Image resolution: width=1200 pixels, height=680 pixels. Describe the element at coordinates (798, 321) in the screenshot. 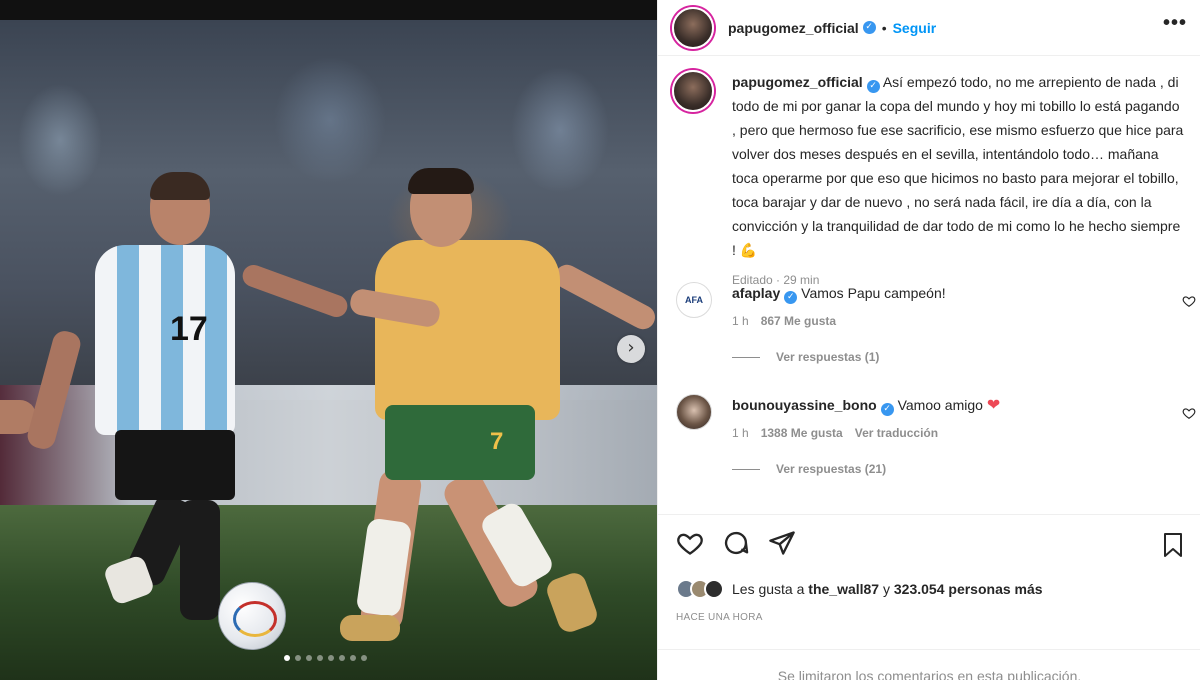

I see `comment-likes: 867 Me gusta` at that location.